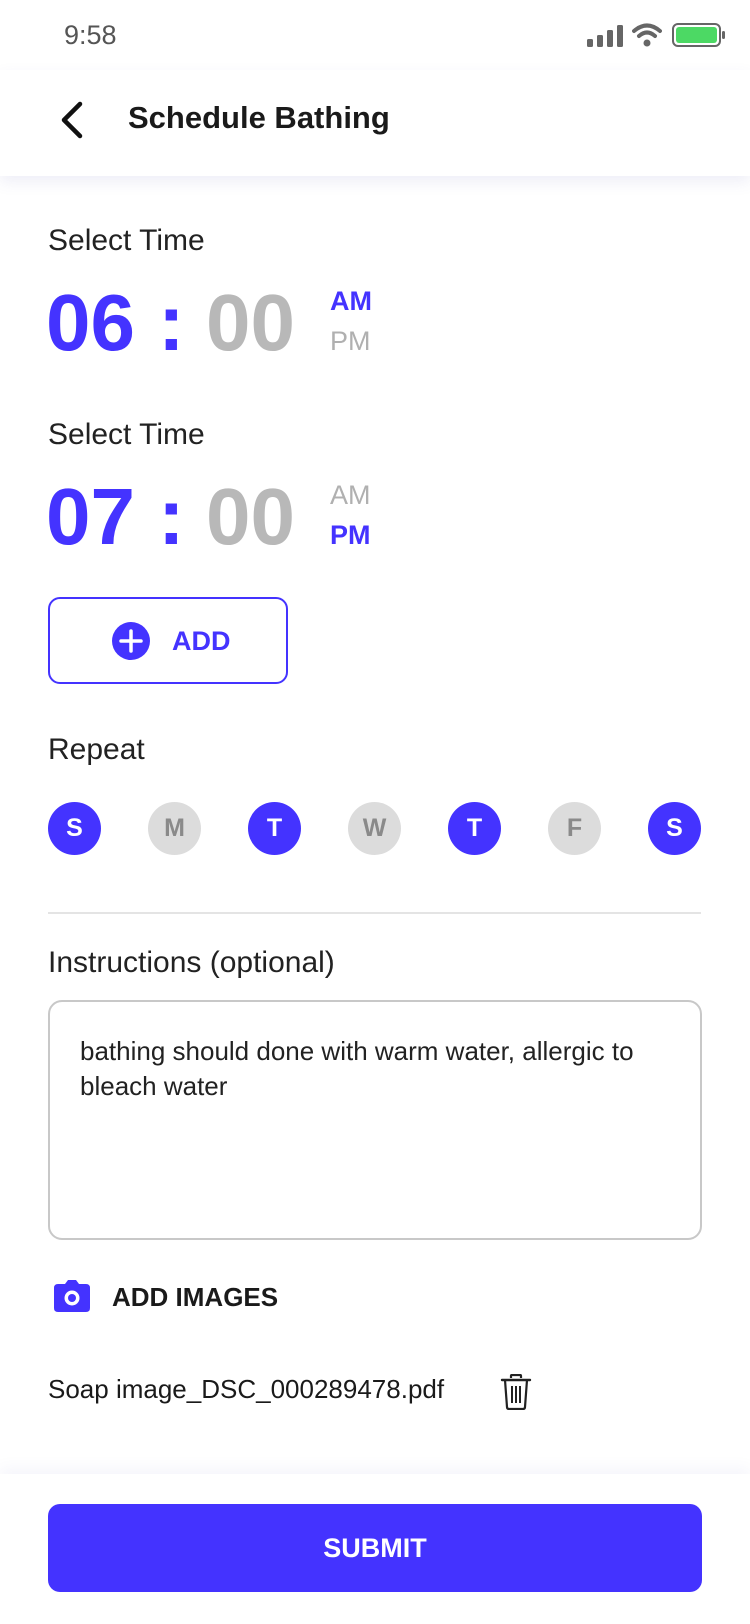 Image resolution: width=750 pixels, height=1624 pixels. I want to click on pm-option-1: PM, so click(350, 341).